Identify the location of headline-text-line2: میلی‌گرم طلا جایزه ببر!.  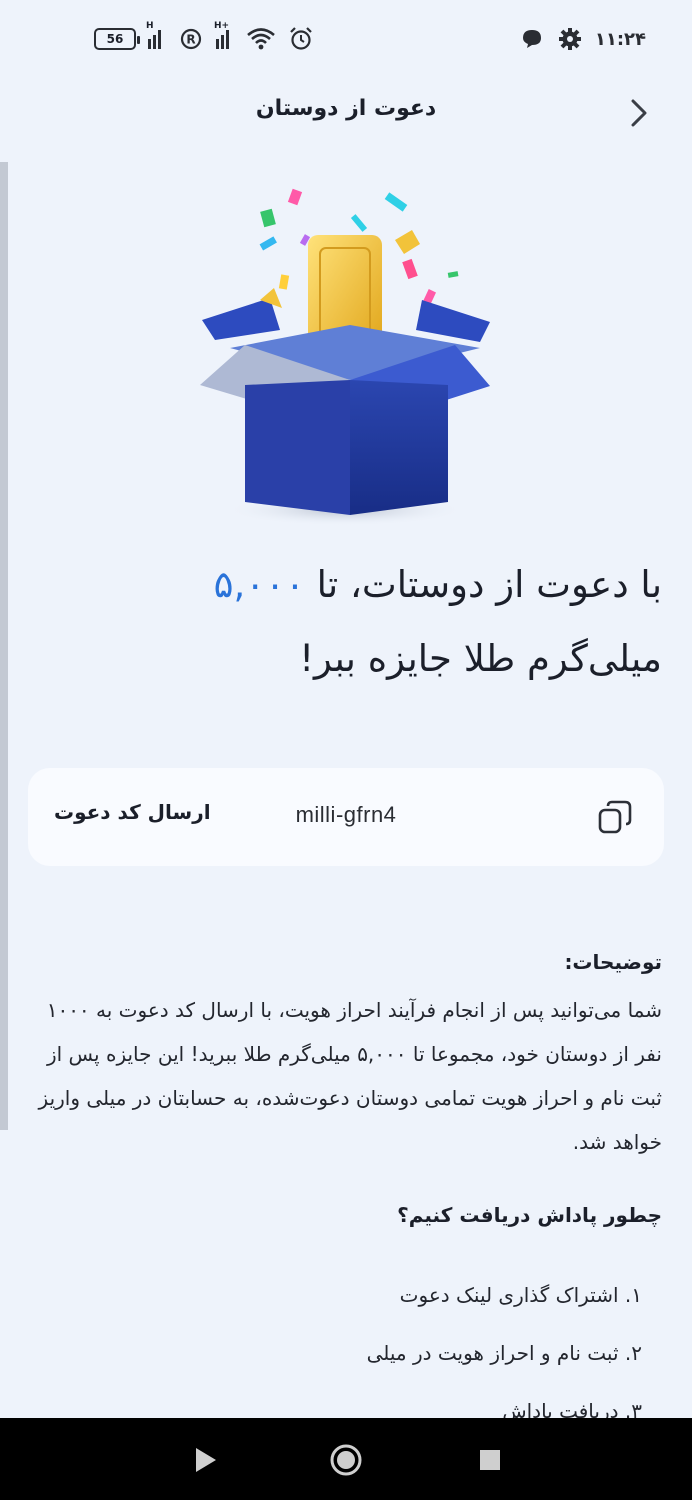
(480, 658).